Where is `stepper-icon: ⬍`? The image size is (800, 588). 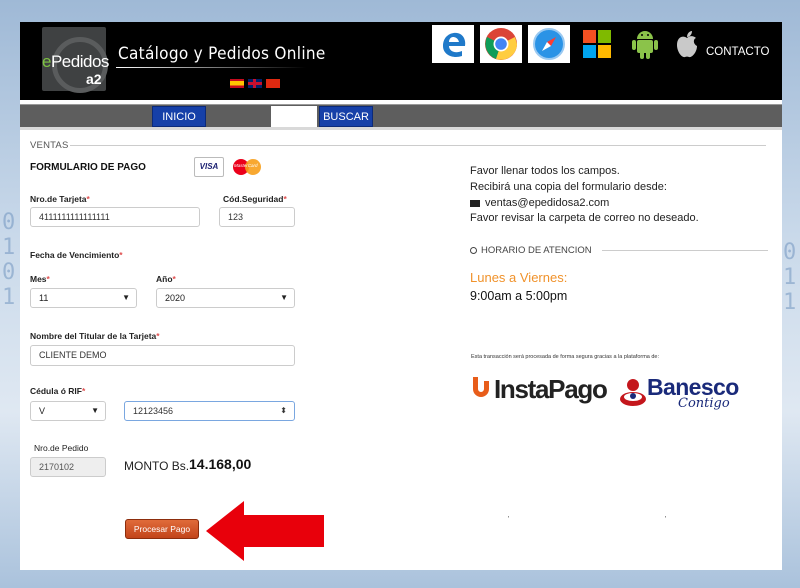 stepper-icon: ⬍ is located at coordinates (283, 411).